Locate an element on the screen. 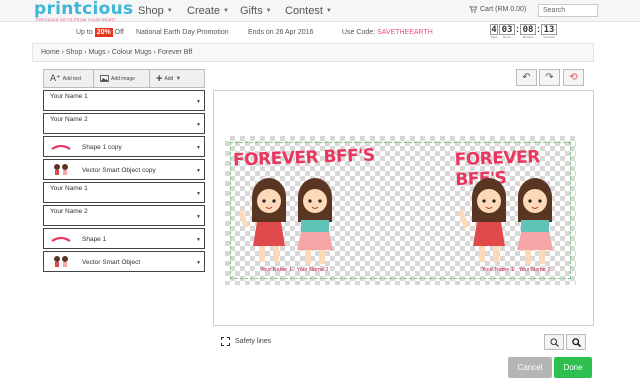 This screenshot has height=387, width=640. redo-button: ↷ is located at coordinates (549, 77).